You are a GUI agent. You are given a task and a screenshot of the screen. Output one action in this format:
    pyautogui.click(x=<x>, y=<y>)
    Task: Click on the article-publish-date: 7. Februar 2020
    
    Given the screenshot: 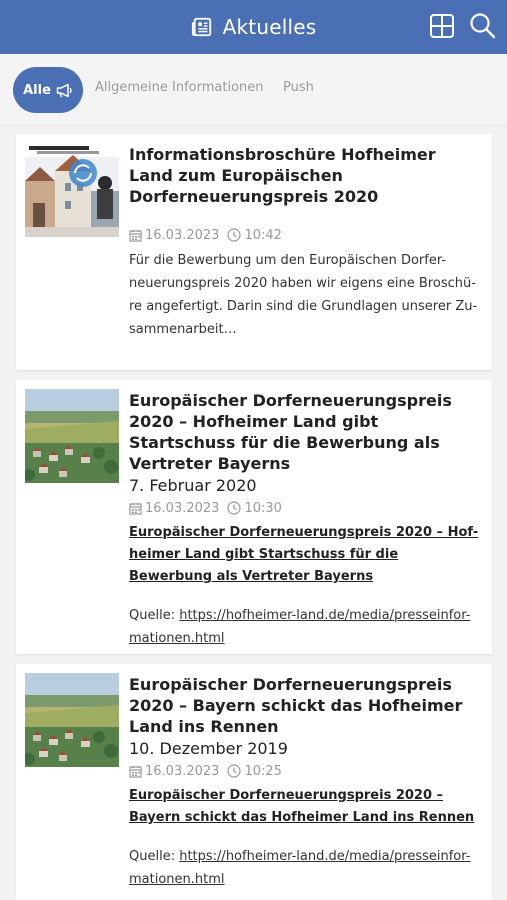 What is the action you would take?
    pyautogui.click(x=193, y=485)
    